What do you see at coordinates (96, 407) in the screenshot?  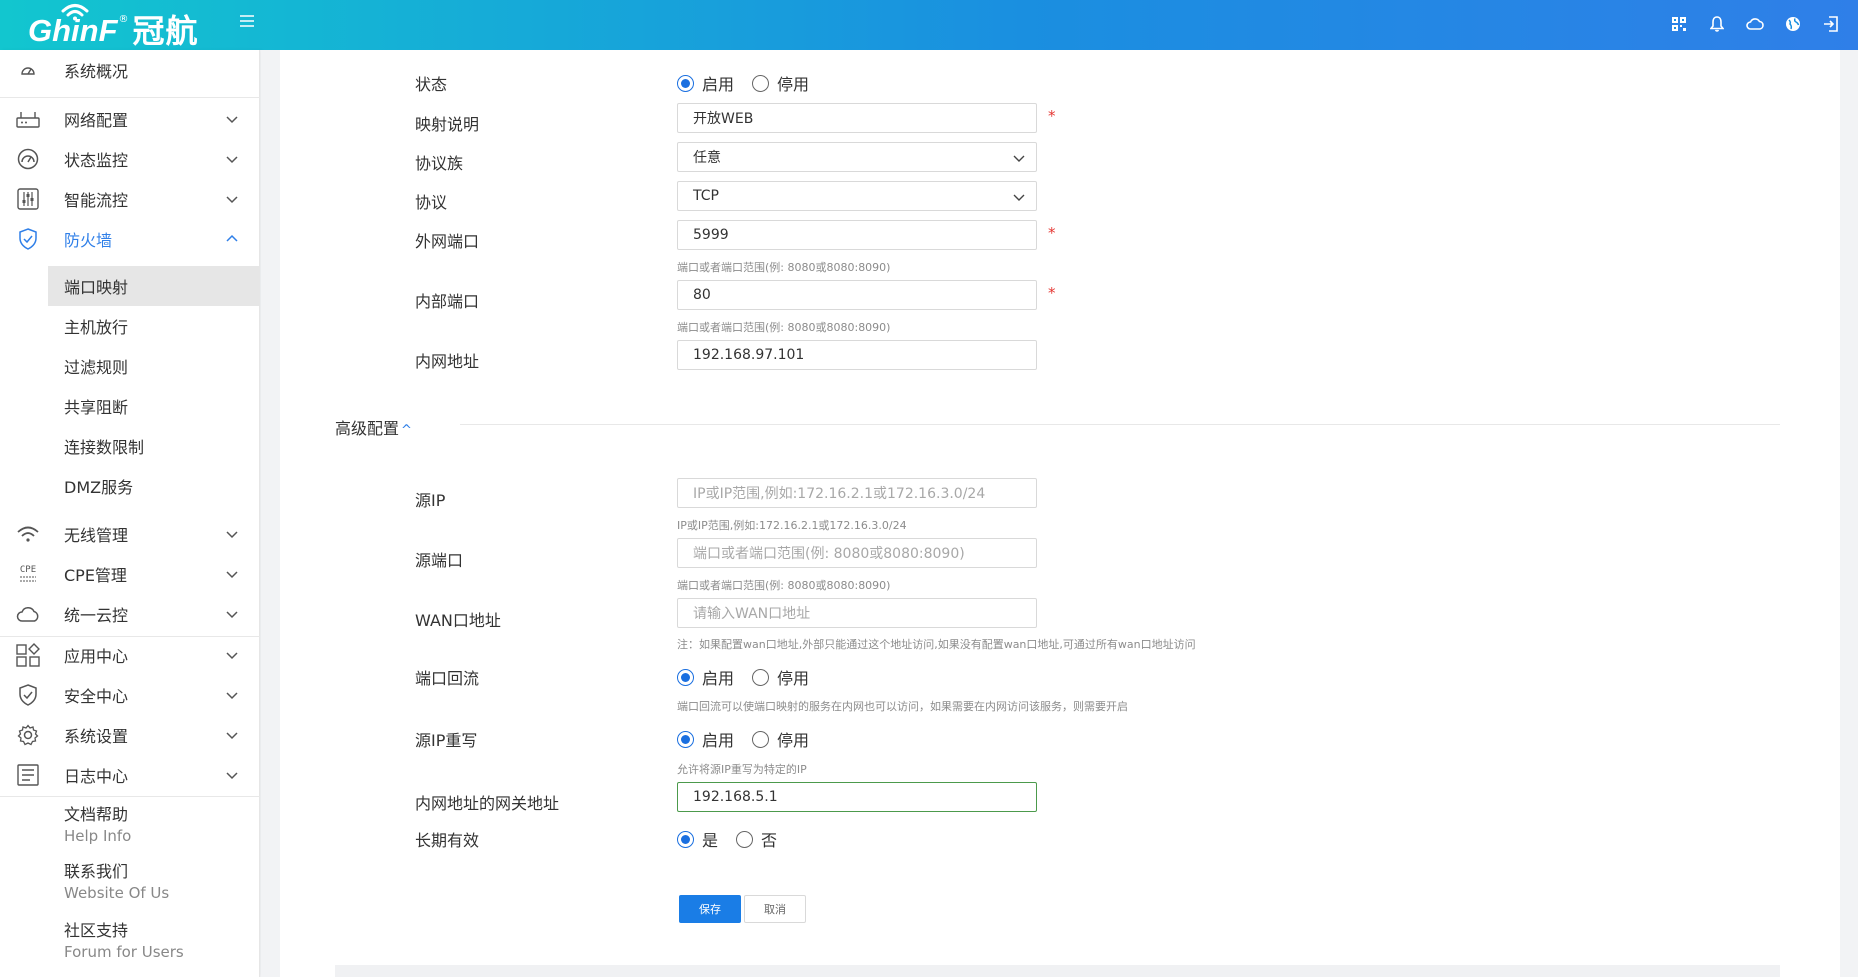 I see `sidebar-subitem-label: 共享阻断` at bounding box center [96, 407].